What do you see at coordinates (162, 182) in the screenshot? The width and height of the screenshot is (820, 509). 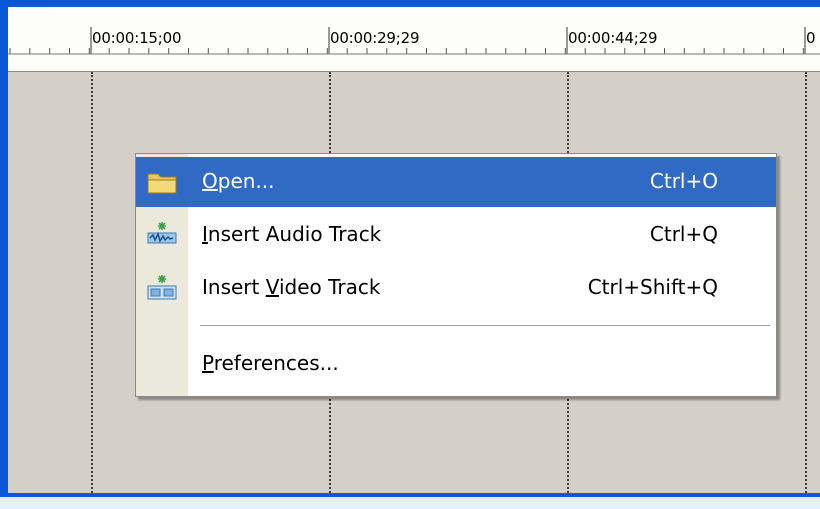 I see `folder-icon` at bounding box center [162, 182].